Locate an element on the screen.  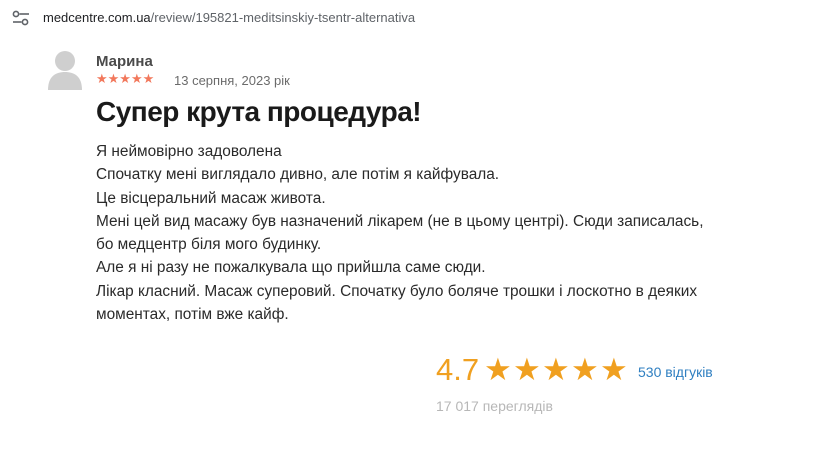
average-rating-stars: ★ ★ ★ ★ ★ is located at coordinates (556, 369).